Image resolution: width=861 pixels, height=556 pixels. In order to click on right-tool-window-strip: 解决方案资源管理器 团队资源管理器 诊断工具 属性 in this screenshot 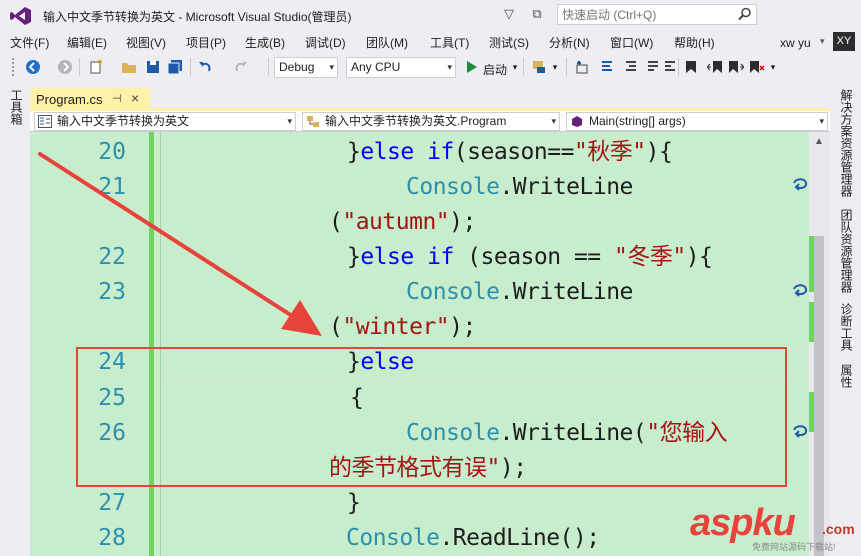, I will do `click(845, 318)`.